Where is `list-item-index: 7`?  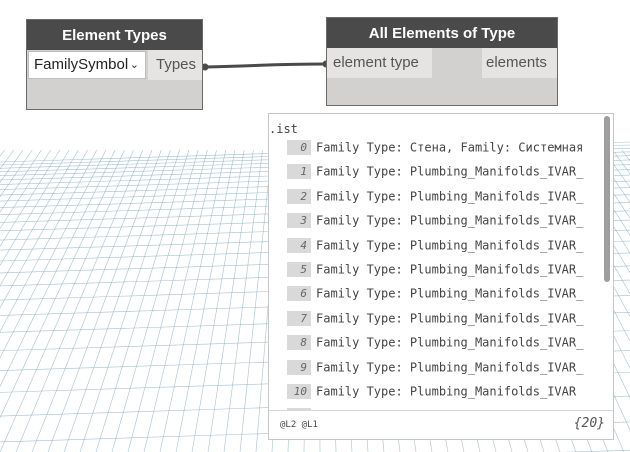 list-item-index: 7 is located at coordinates (299, 318).